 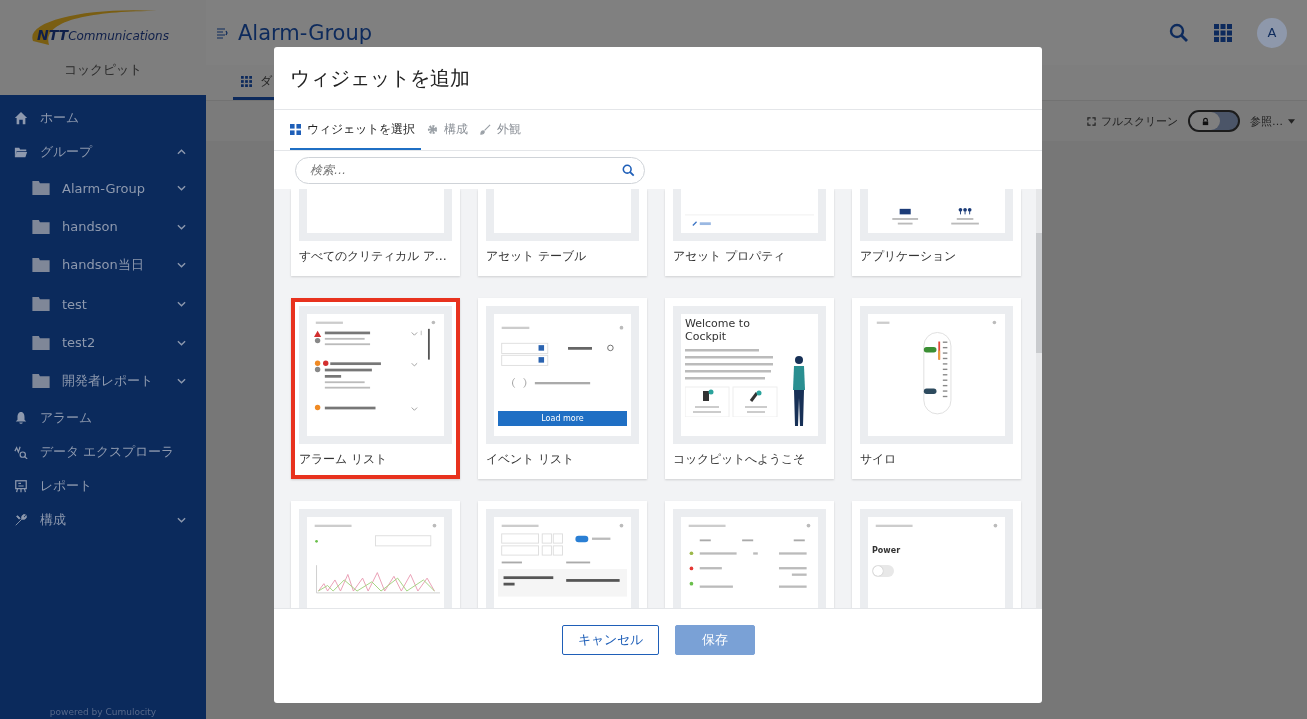 What do you see at coordinates (1214, 121) in the screenshot?
I see `lock-toggle` at bounding box center [1214, 121].